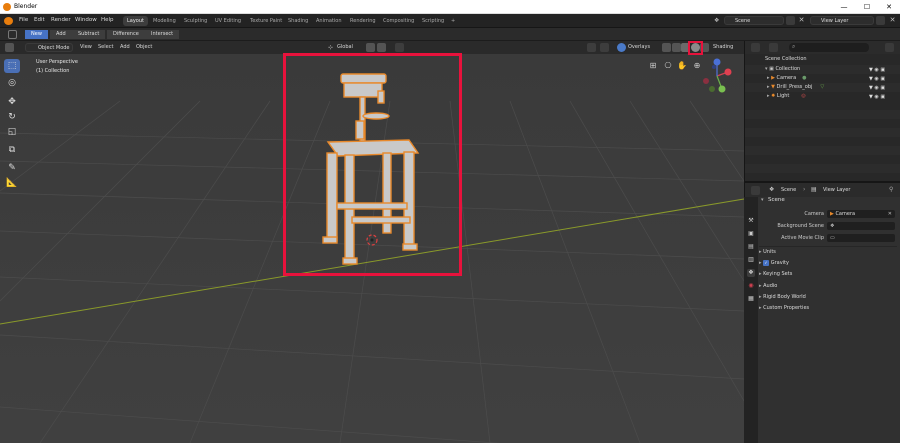 The height and width of the screenshot is (443, 900). I want to click on scene-tab-icon: ❖, so click(751, 273).